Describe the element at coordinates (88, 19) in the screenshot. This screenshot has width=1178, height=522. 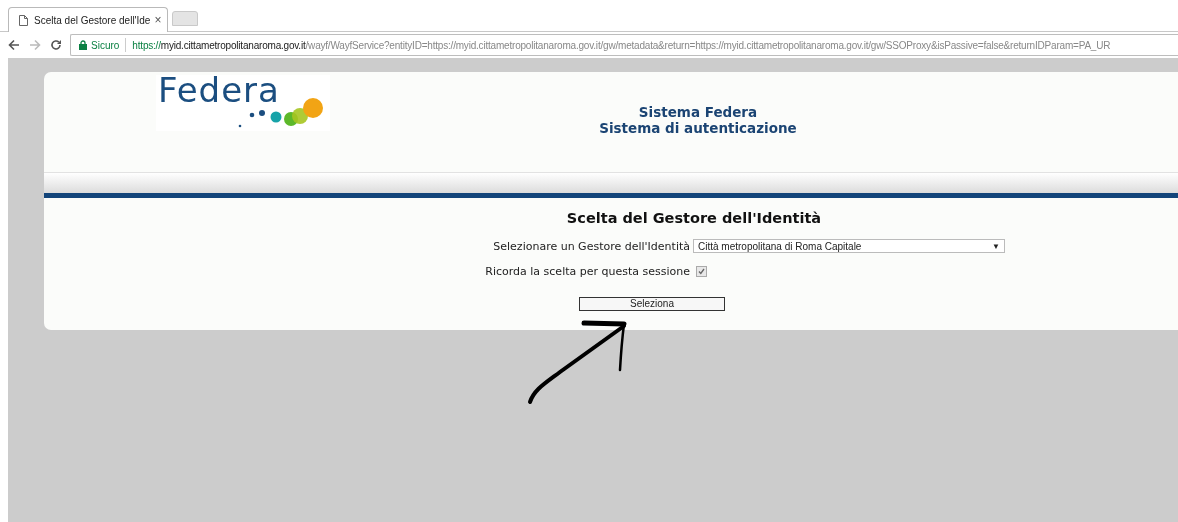
I see `browser-tab: Scelta del Gestore dell'Ide ×` at that location.